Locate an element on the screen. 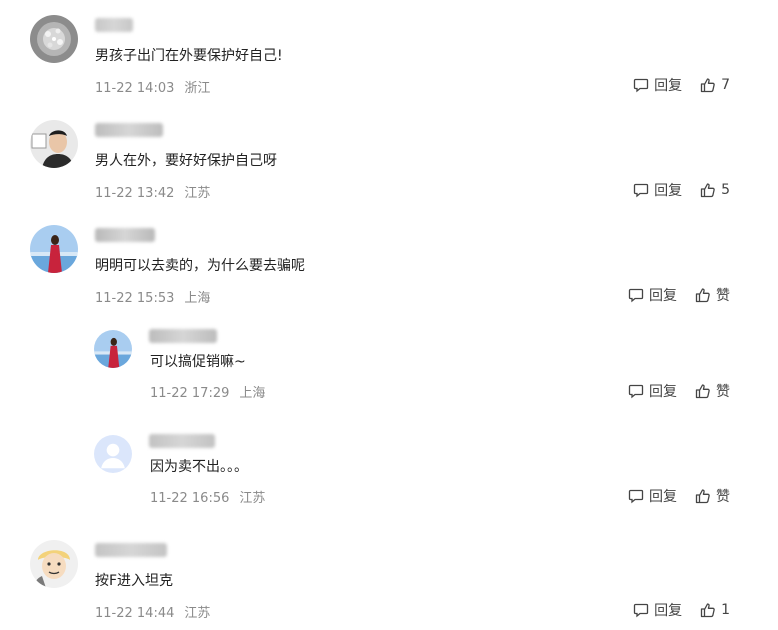 The height and width of the screenshot is (630, 778). like-button: 7 is located at coordinates (715, 85).